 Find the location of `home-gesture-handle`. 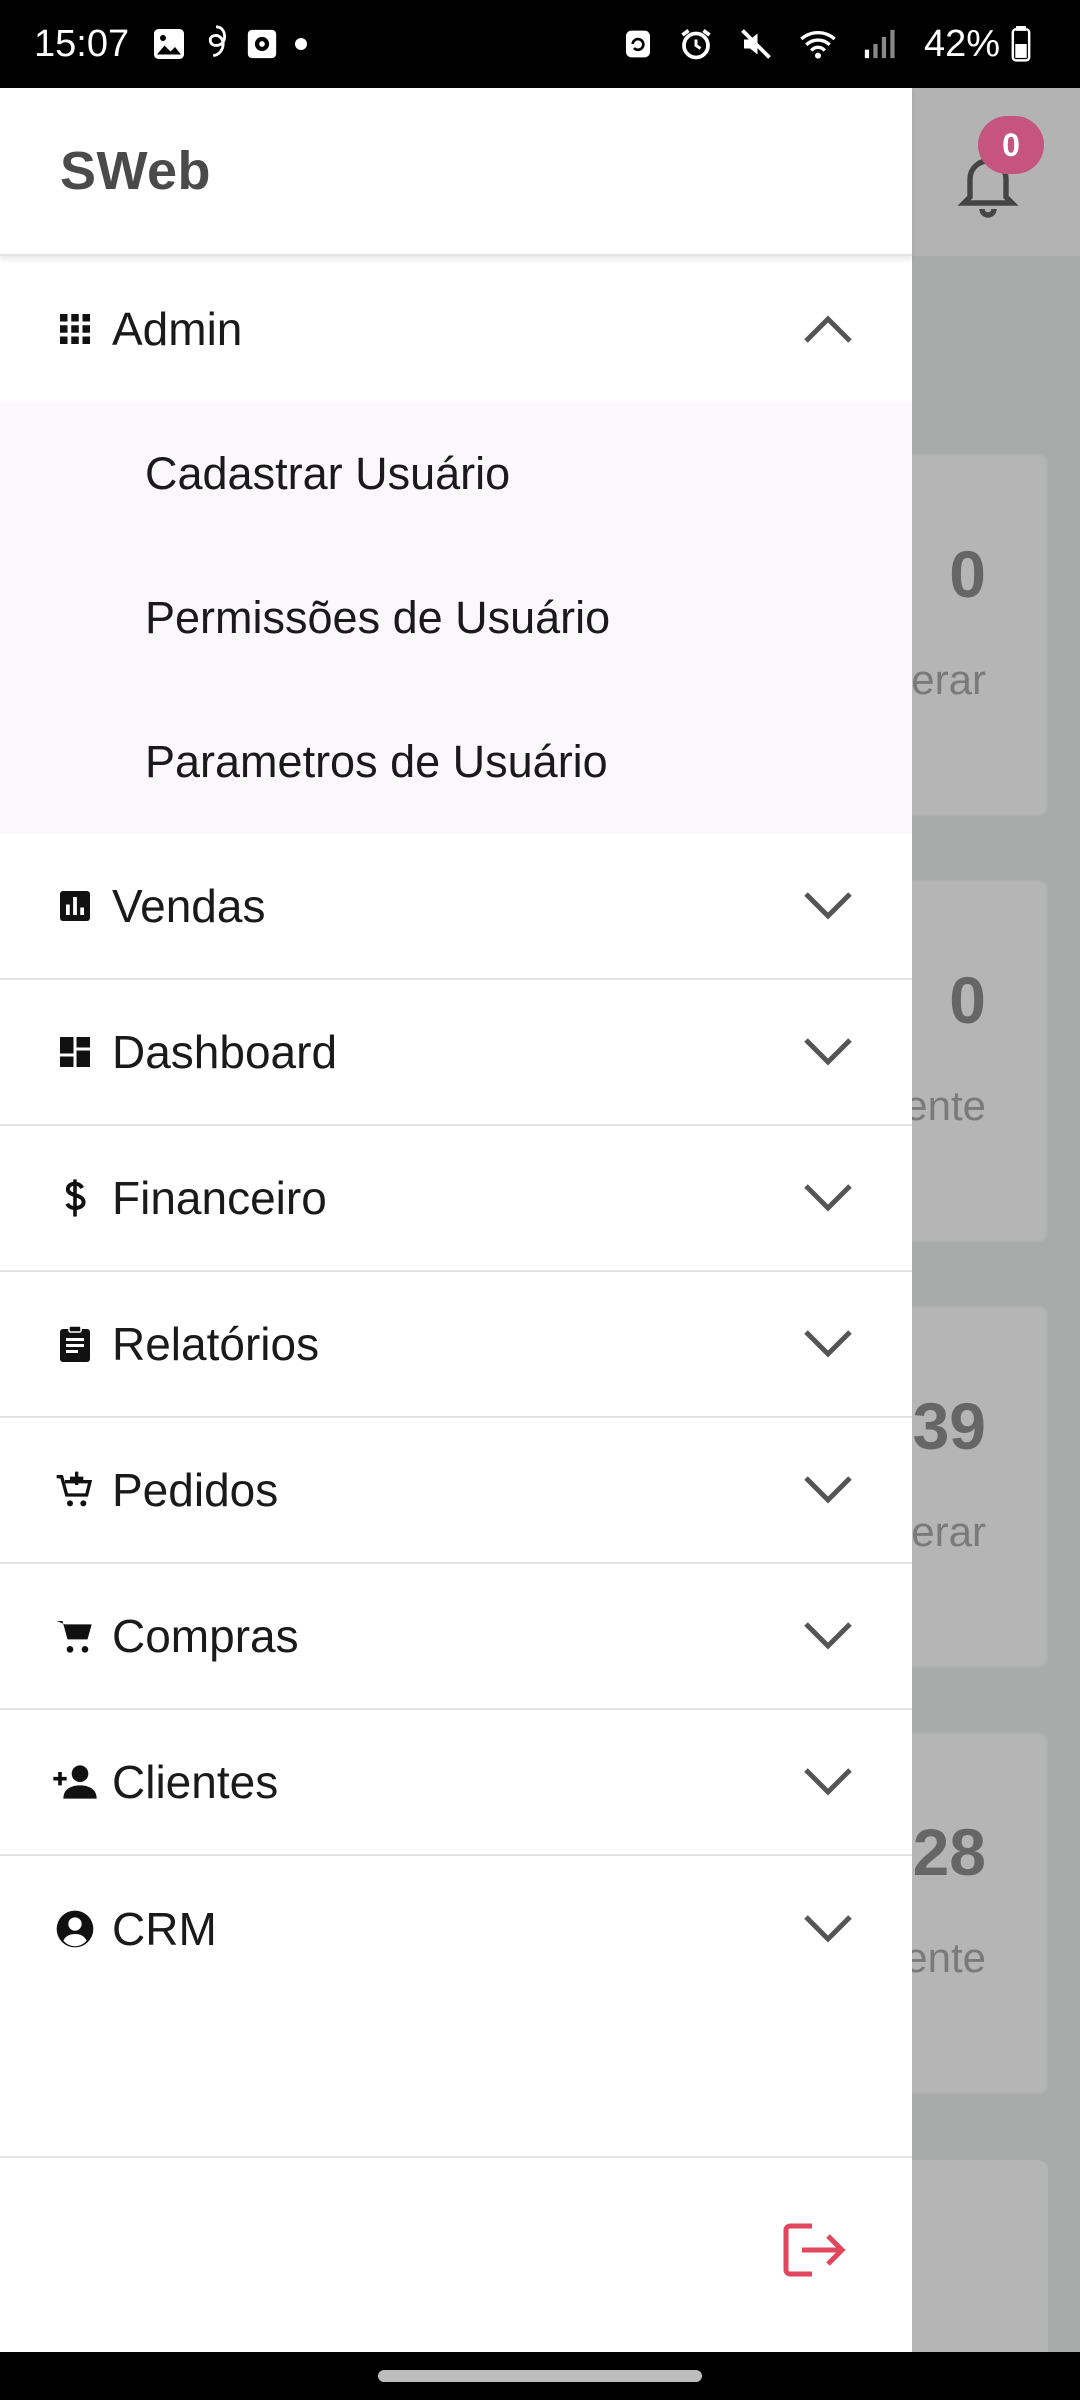

home-gesture-handle is located at coordinates (540, 2376).